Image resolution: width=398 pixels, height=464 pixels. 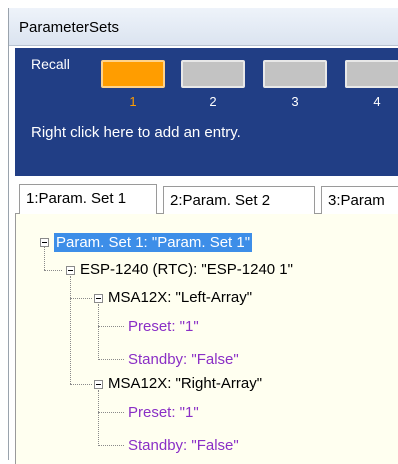 I want to click on tree-node-left-array: MSA12X: "Left-Array", so click(x=180, y=297).